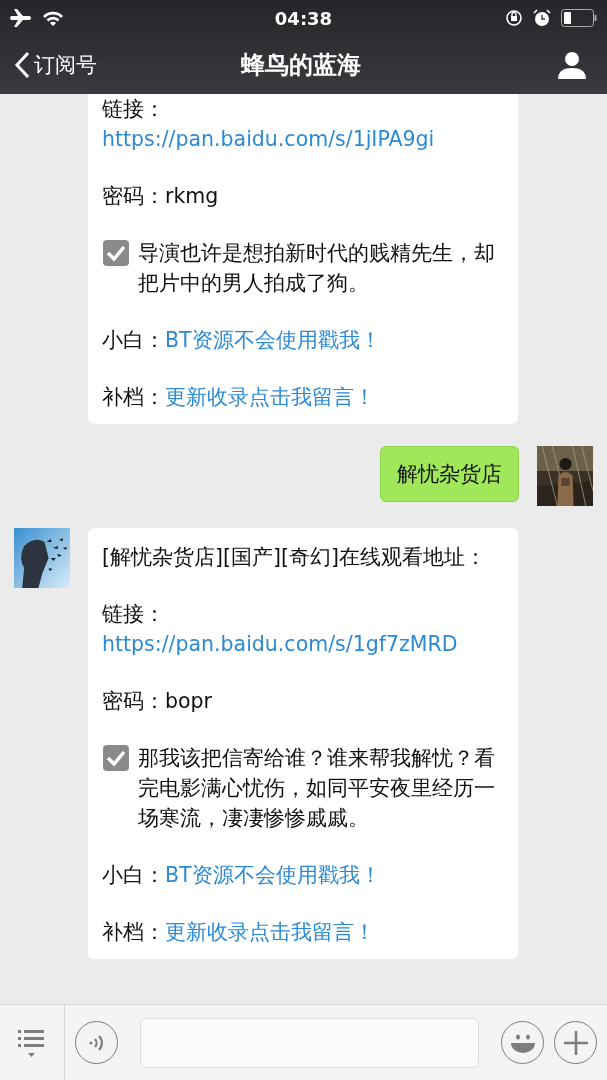 The width and height of the screenshot is (607, 1080). I want to click on message-input, so click(309, 1042).